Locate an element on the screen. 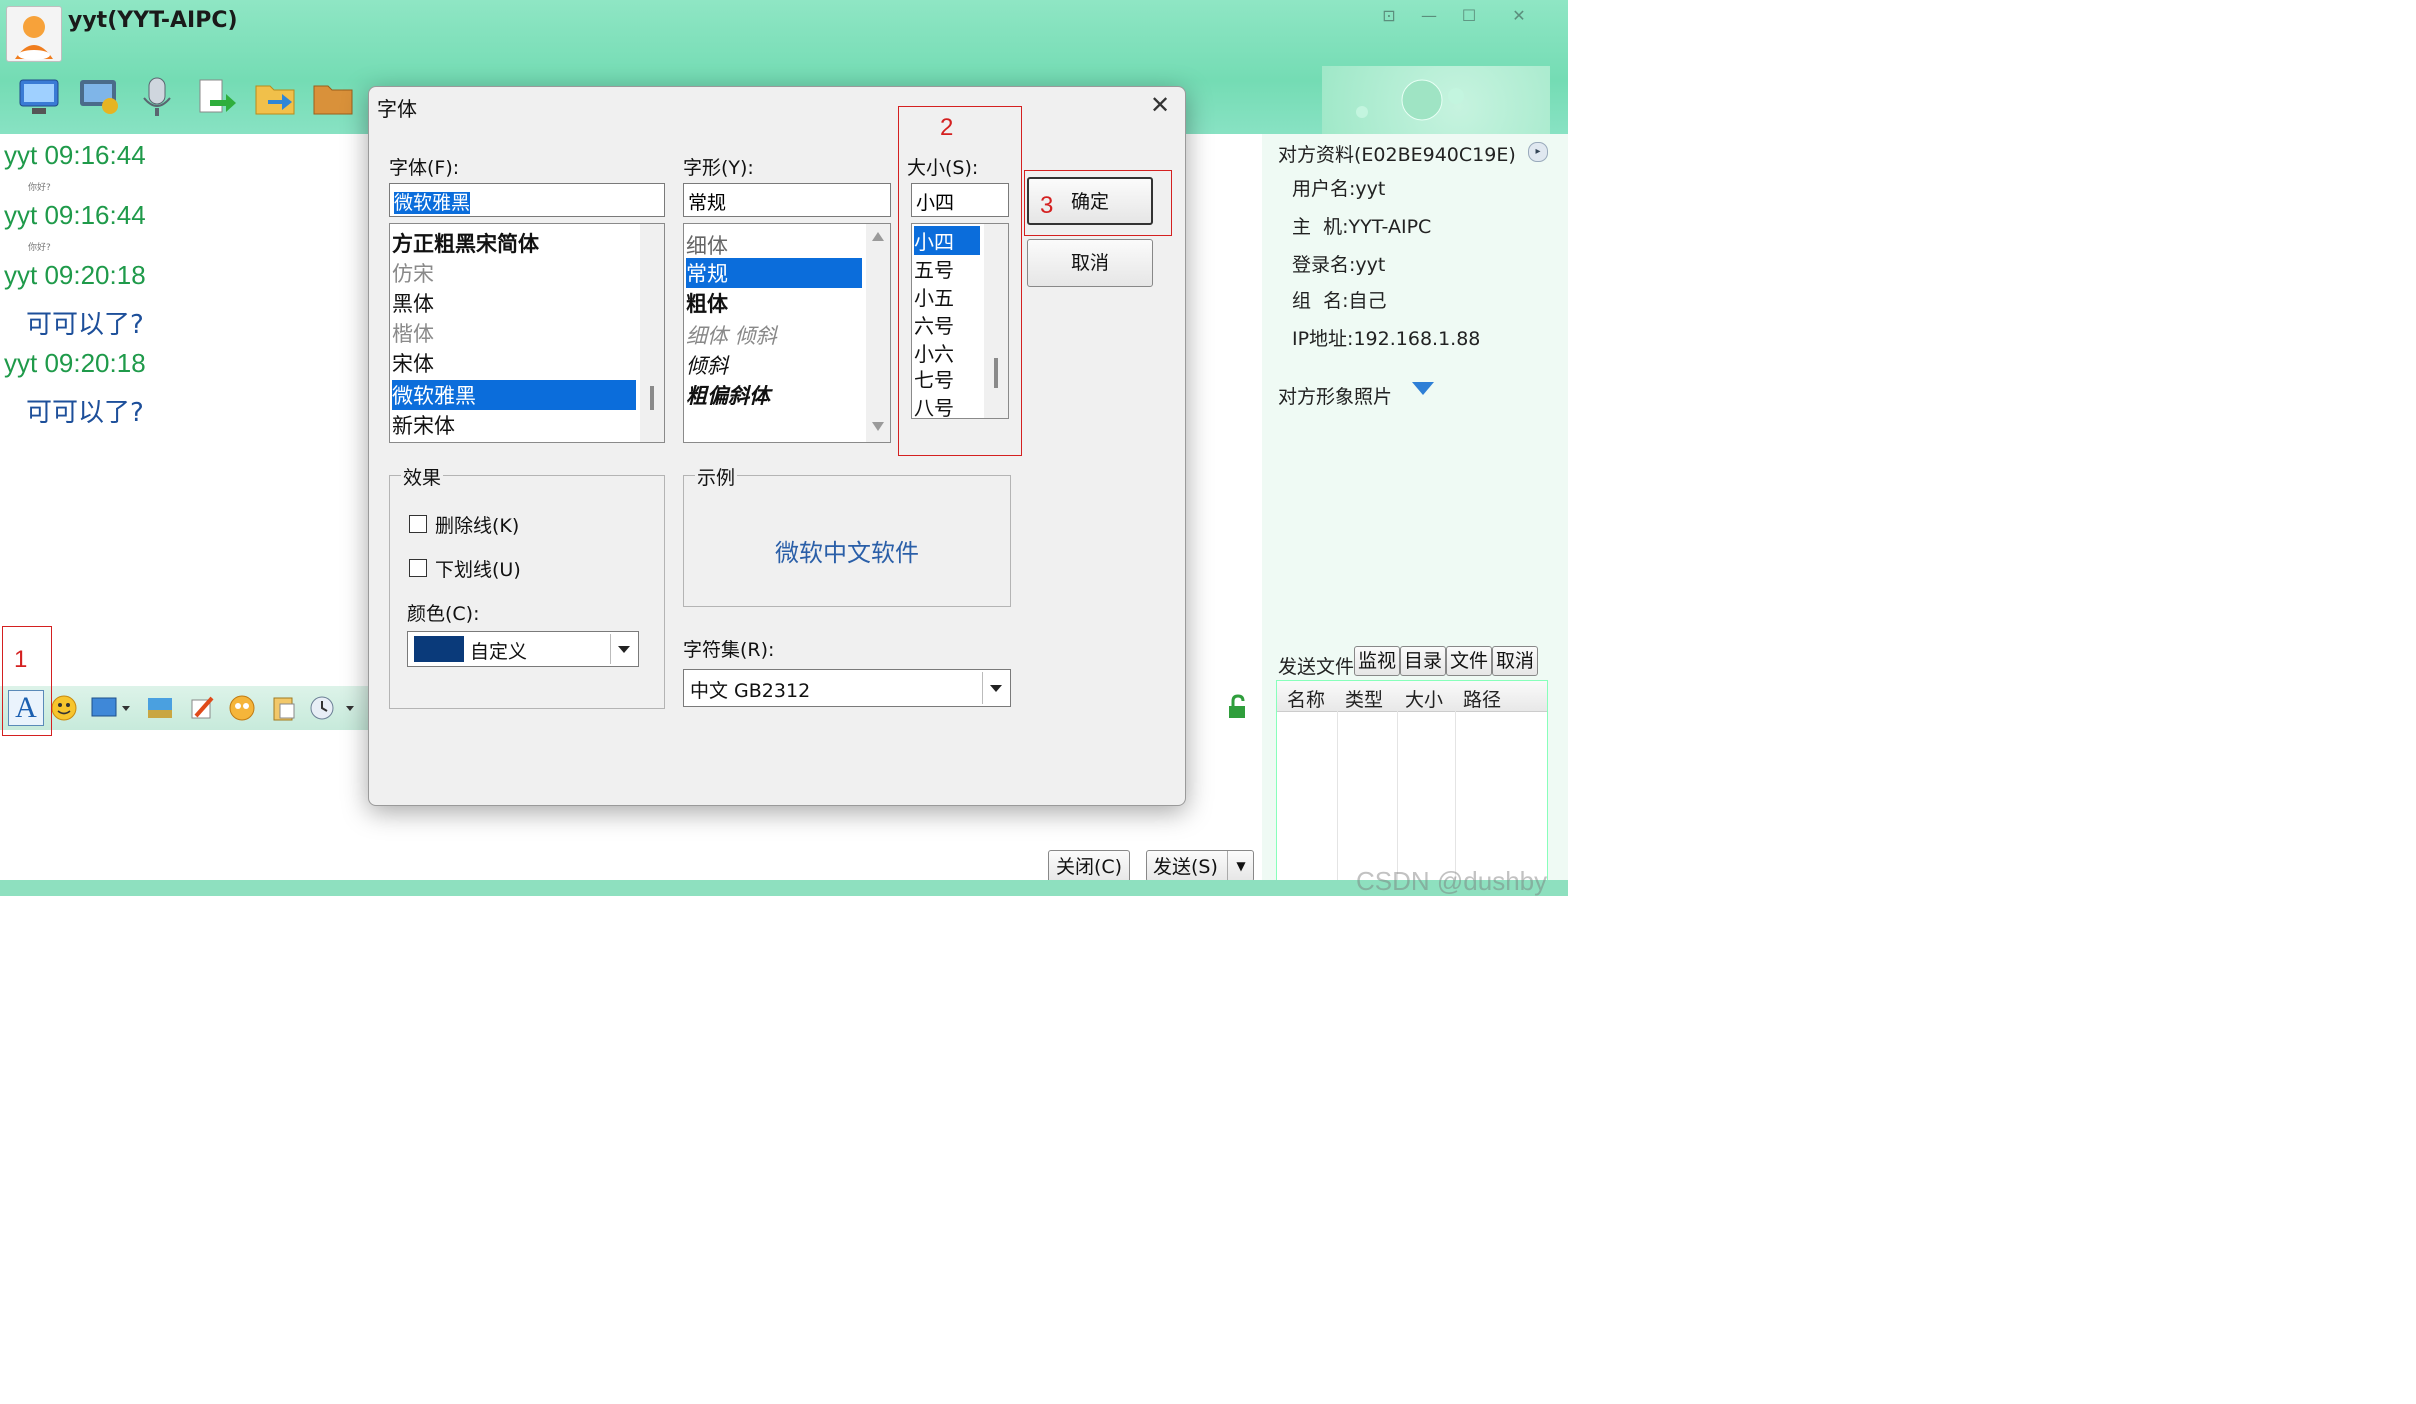 Image resolution: width=2416 pixels, height=1404 pixels. grid-line is located at coordinates (1337, 800).